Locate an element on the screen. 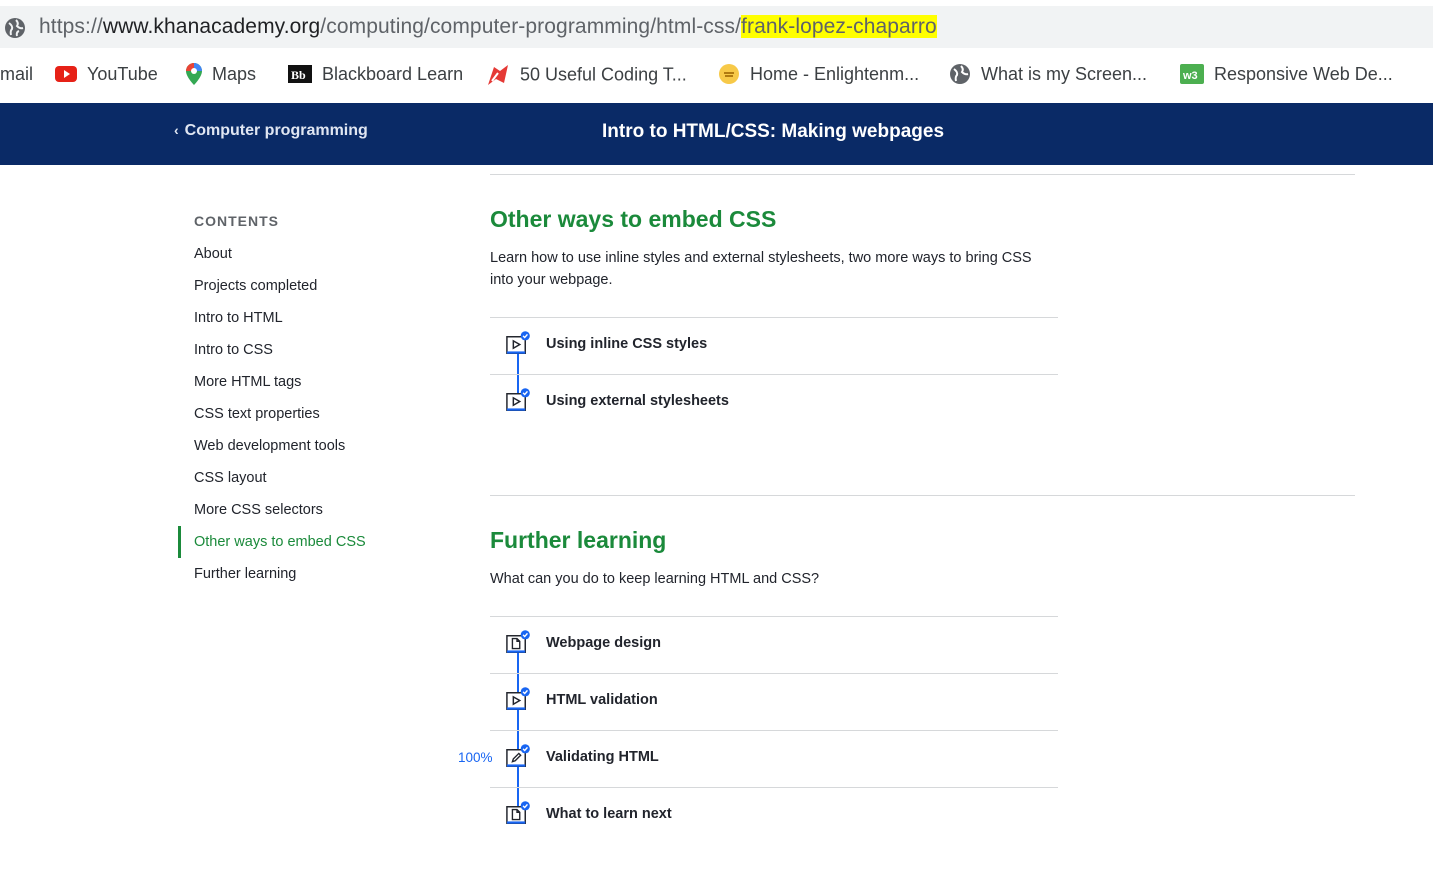 Image resolution: width=1433 pixels, height=875 pixels. lesson-item: HTML validation is located at coordinates (774, 702).